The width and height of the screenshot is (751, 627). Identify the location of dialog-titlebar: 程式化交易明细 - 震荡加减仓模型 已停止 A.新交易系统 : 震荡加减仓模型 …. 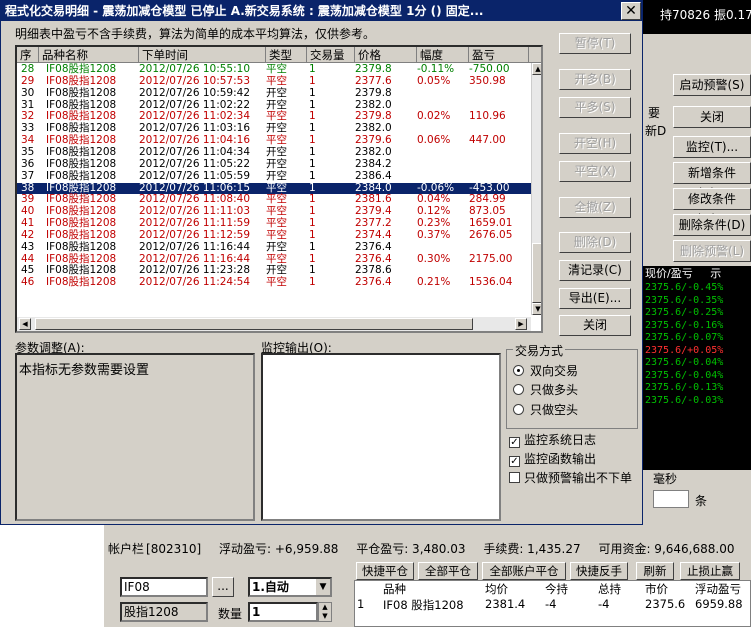
(321, 11).